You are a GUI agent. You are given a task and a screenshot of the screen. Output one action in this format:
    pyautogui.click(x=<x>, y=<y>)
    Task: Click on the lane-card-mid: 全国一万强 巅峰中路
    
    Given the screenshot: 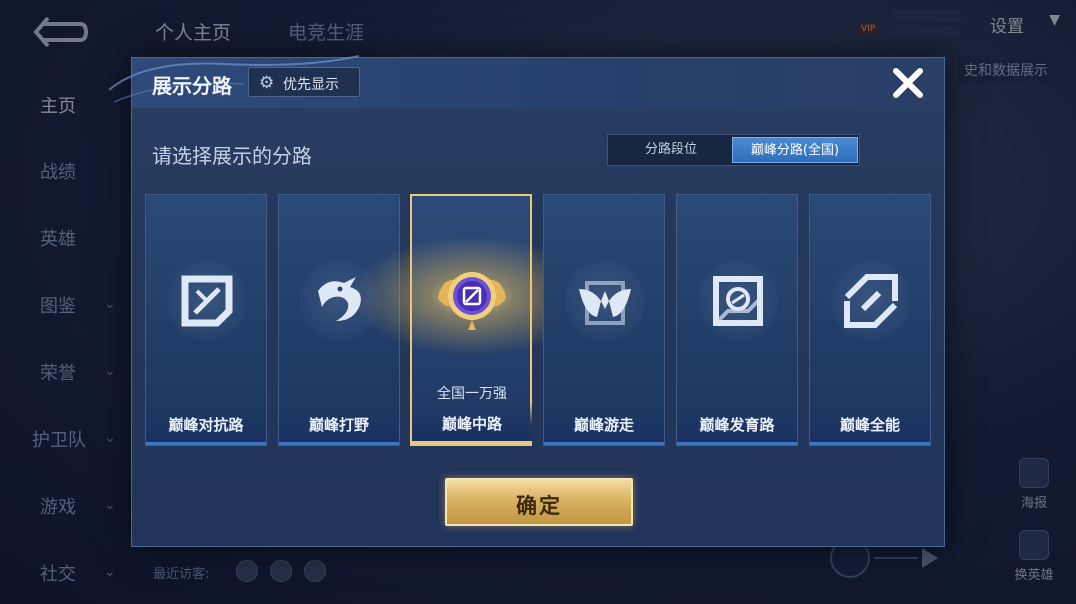 What is the action you would take?
    pyautogui.click(x=472, y=320)
    